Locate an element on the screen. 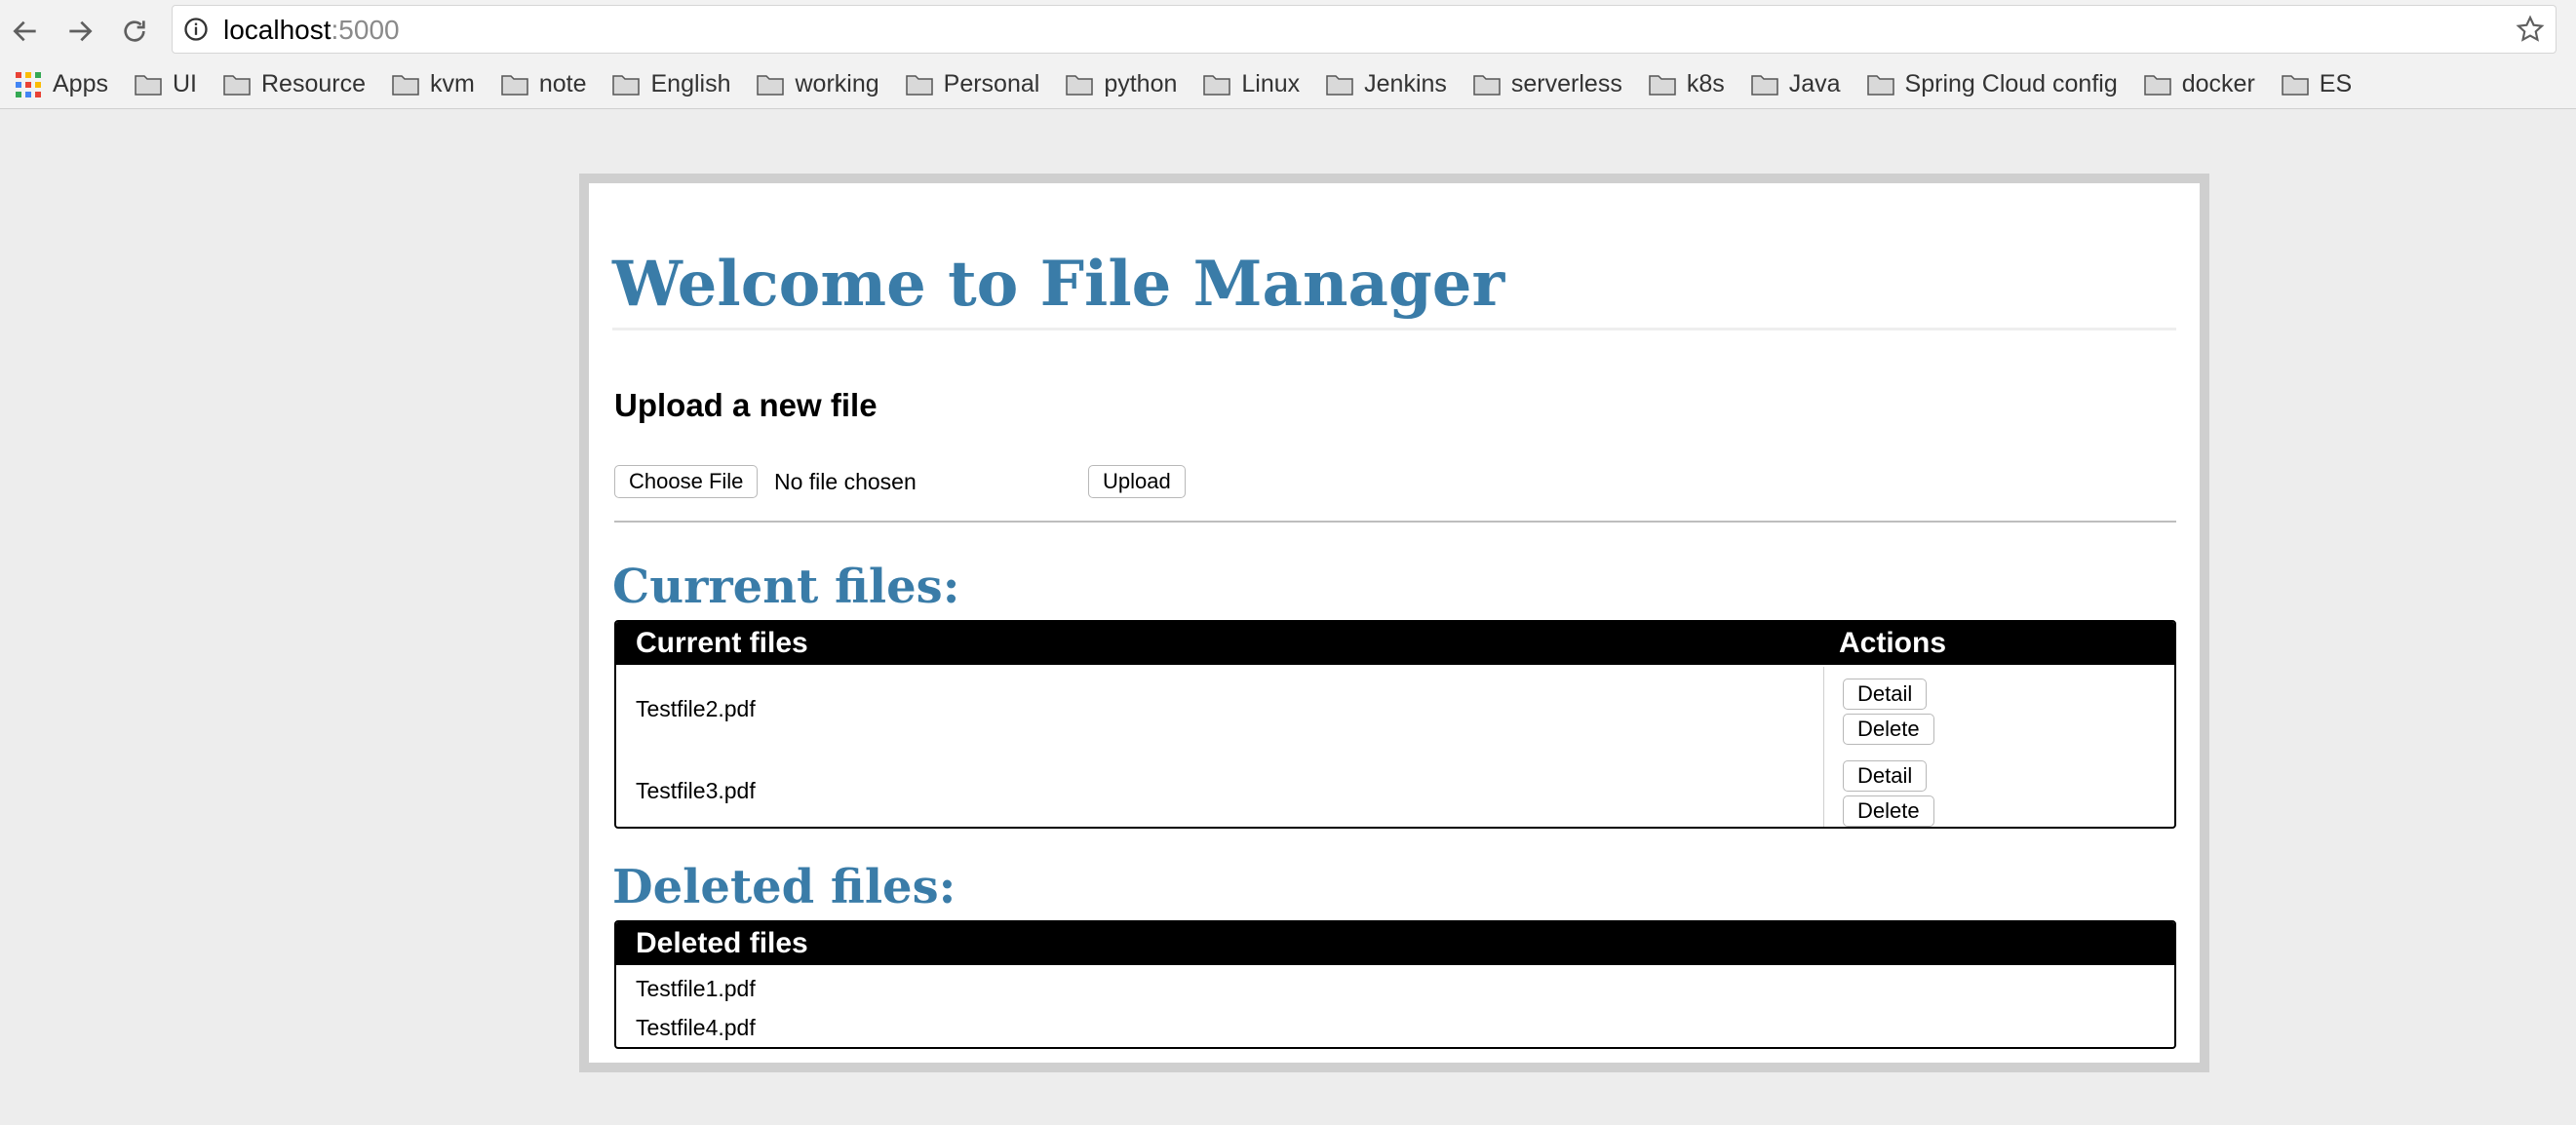 Image resolution: width=2576 pixels, height=1125 pixels. bookmark-label: kvm is located at coordinates (452, 83).